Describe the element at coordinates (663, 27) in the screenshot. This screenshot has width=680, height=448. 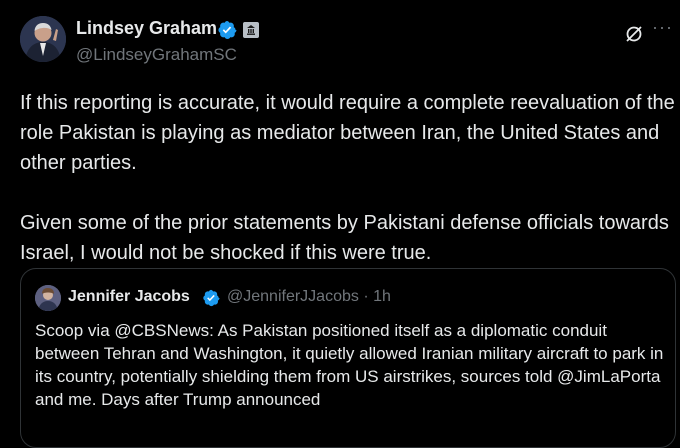
I see `more-options-icon: ···` at that location.